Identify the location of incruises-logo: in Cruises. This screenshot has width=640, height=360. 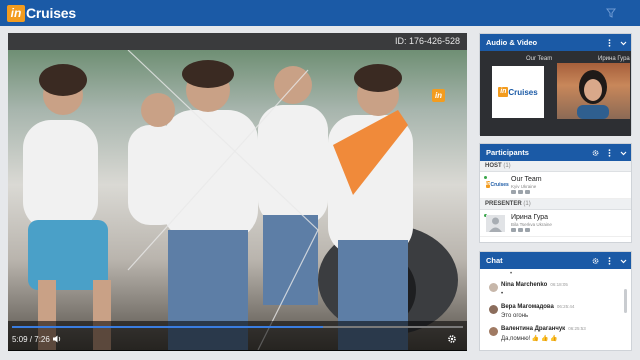
(41, 13).